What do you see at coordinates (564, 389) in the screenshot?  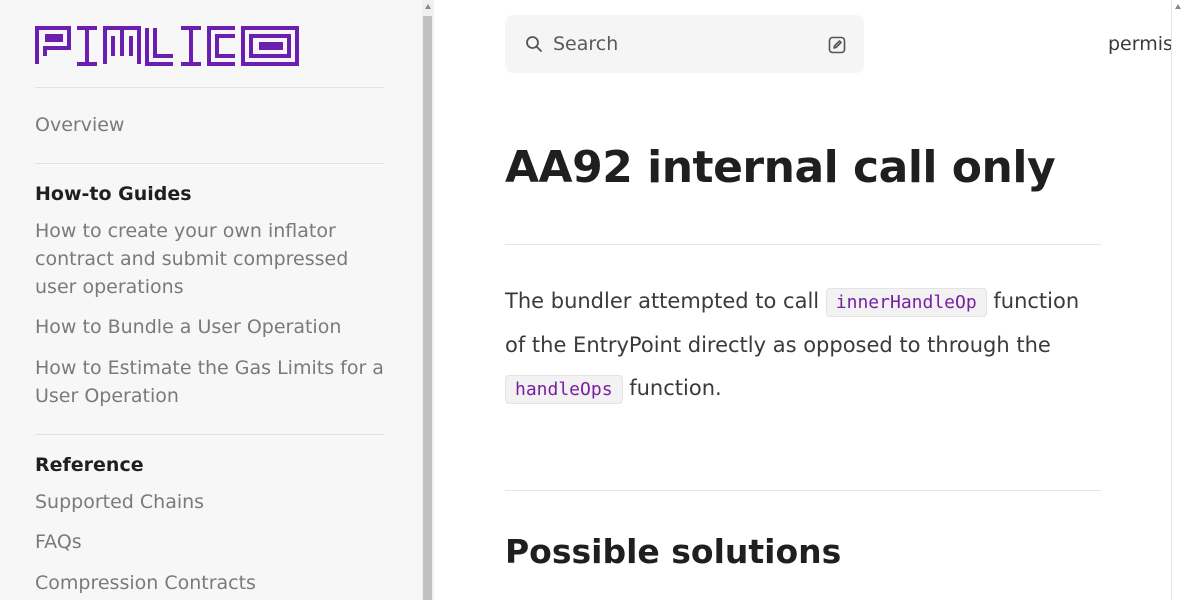 I see `inline-code-handleops: handleOps` at bounding box center [564, 389].